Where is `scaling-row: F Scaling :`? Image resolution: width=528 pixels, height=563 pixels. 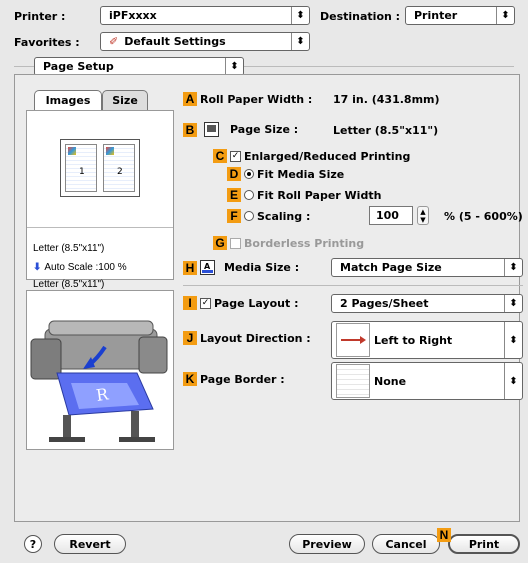 scaling-row: F Scaling : is located at coordinates (268, 216).